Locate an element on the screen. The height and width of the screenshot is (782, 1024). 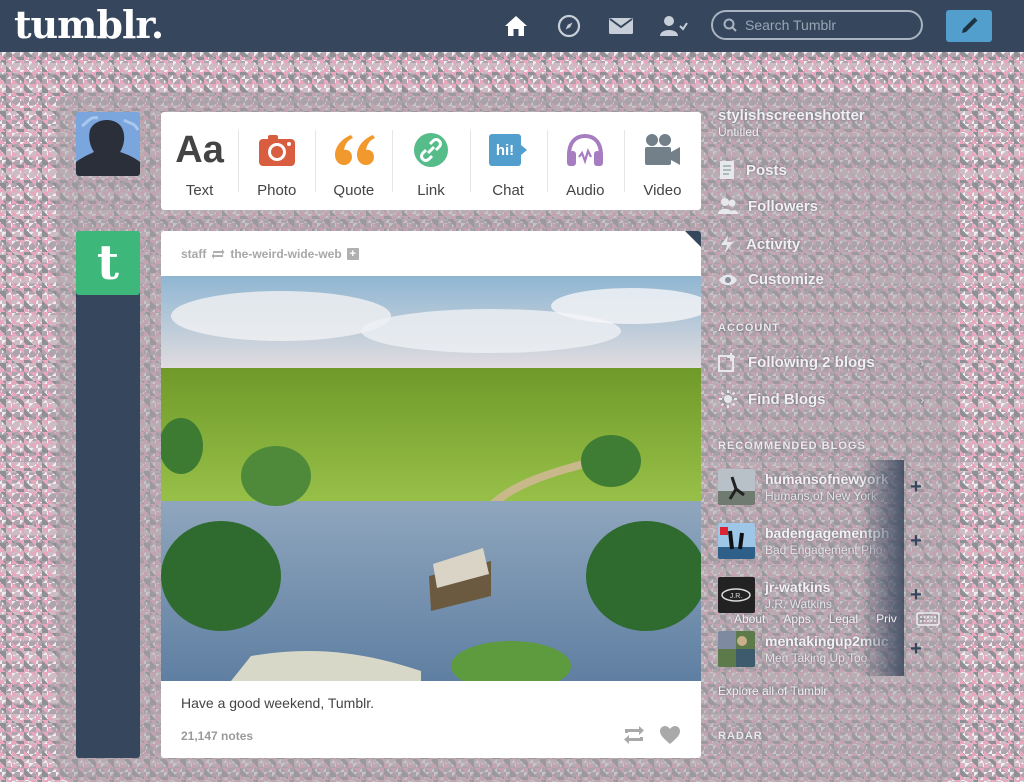
compose-button is located at coordinates (969, 26).